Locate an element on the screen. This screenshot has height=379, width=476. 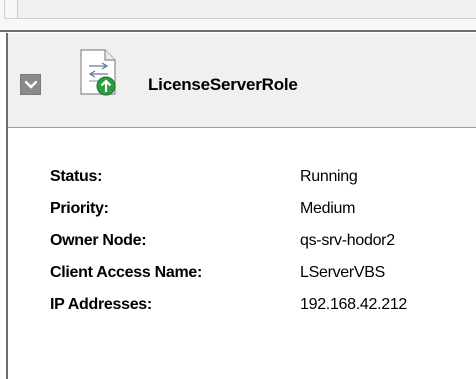
ip-addresses-value: 192.168.42.212 is located at coordinates (354, 304).